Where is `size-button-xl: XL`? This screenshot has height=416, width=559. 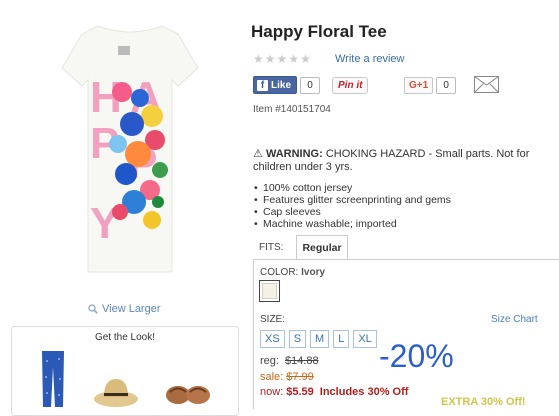
size-button-xl: XL is located at coordinates (365, 339).